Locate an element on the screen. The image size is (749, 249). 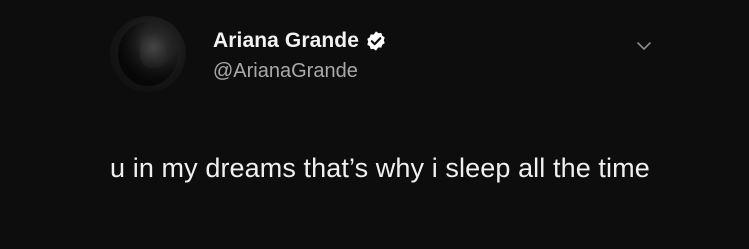
author-name-row: Ariana Grande is located at coordinates (300, 41).